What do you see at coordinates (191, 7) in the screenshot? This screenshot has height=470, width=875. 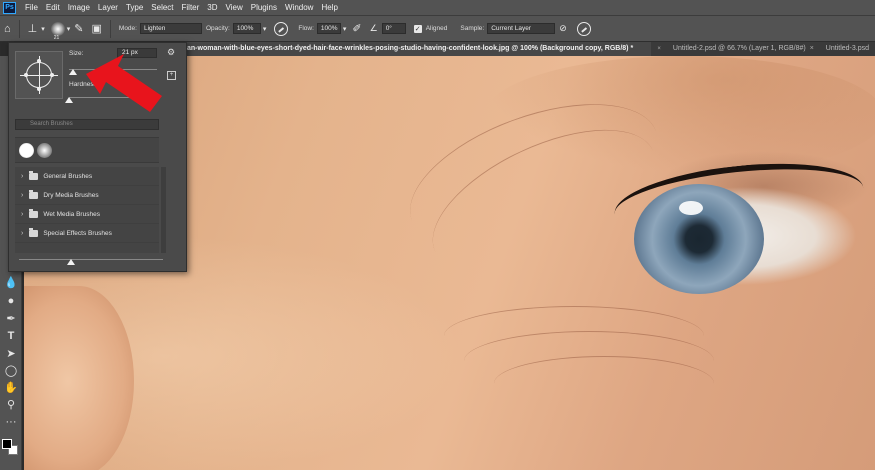 I see `menu-filter: Filter` at bounding box center [191, 7].